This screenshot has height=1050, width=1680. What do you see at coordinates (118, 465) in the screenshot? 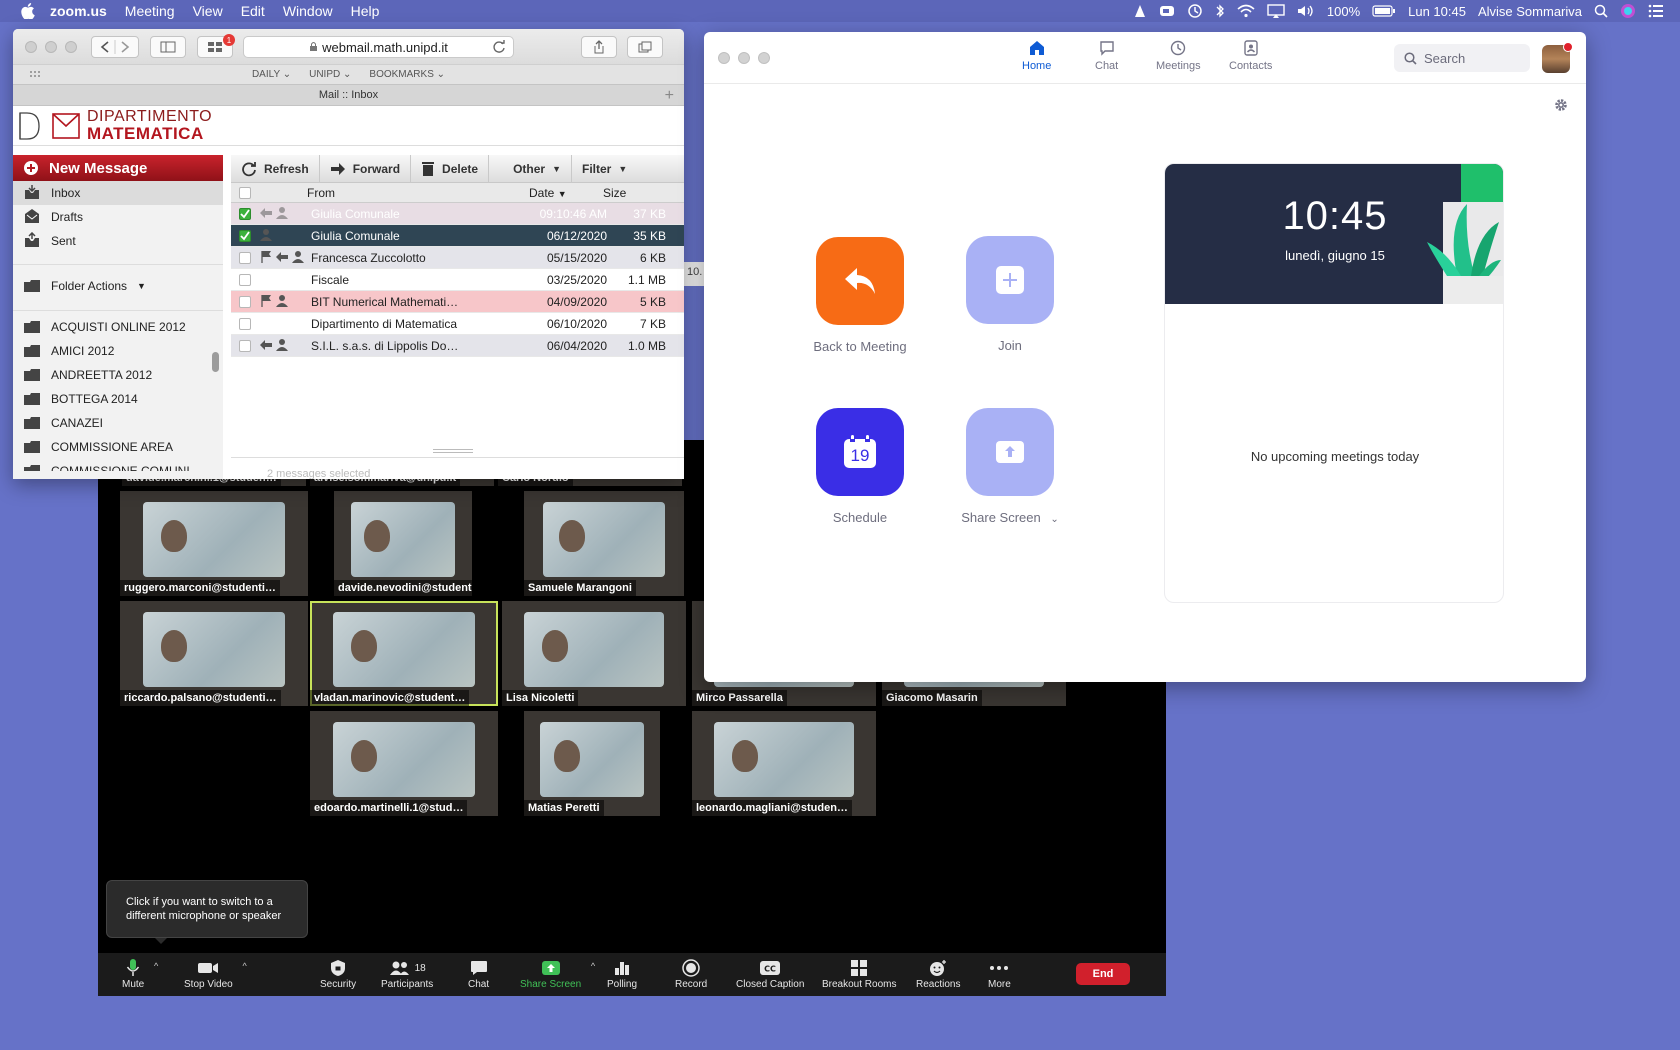
I see `folder-item: COMMISSIONE COMUNI` at bounding box center [118, 465].